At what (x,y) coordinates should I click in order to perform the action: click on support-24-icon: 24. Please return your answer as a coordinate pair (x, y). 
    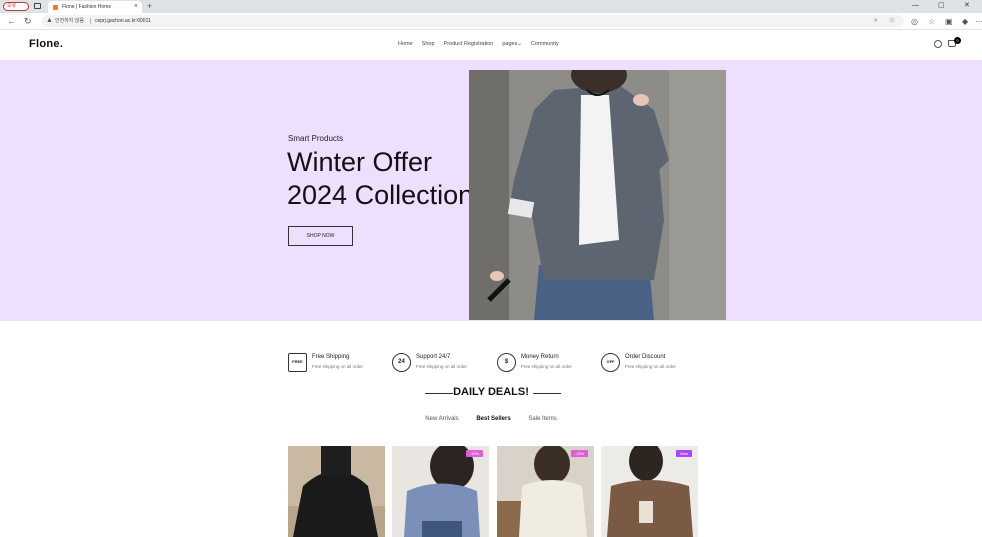
    Looking at the image, I should click on (401, 362).